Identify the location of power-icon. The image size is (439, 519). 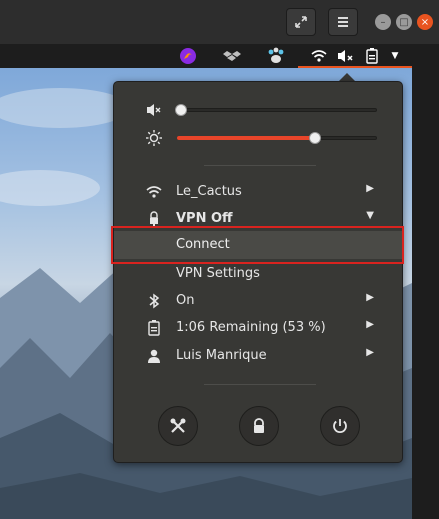
(340, 426).